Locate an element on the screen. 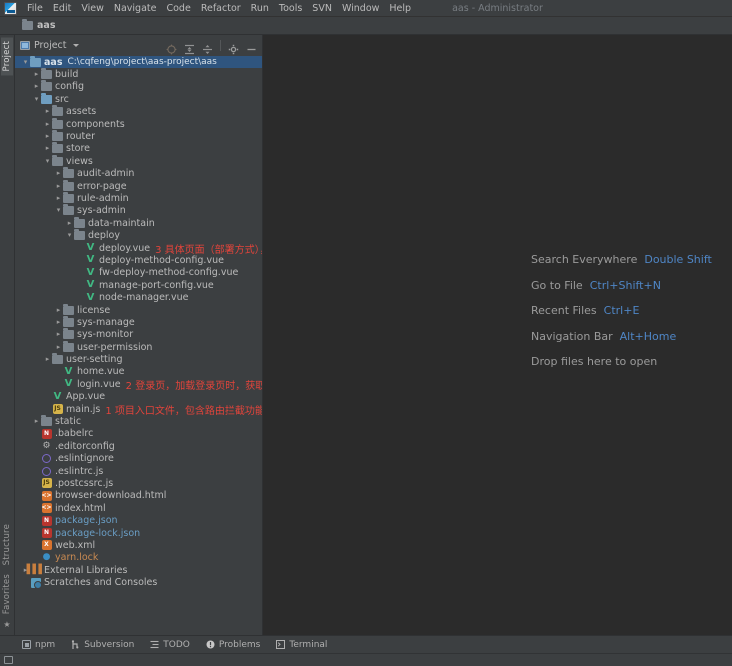  tree-row: ▸ data-maintain is located at coordinates (138, 222).